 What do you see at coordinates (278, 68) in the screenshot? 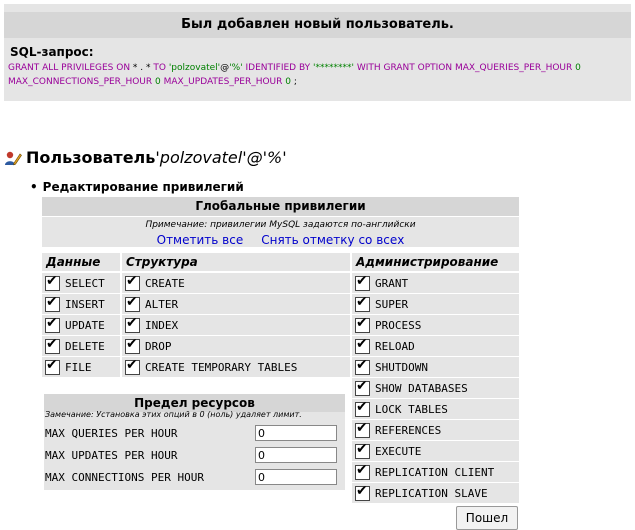
I see `sql-part: IDENTIFIED BY` at bounding box center [278, 68].